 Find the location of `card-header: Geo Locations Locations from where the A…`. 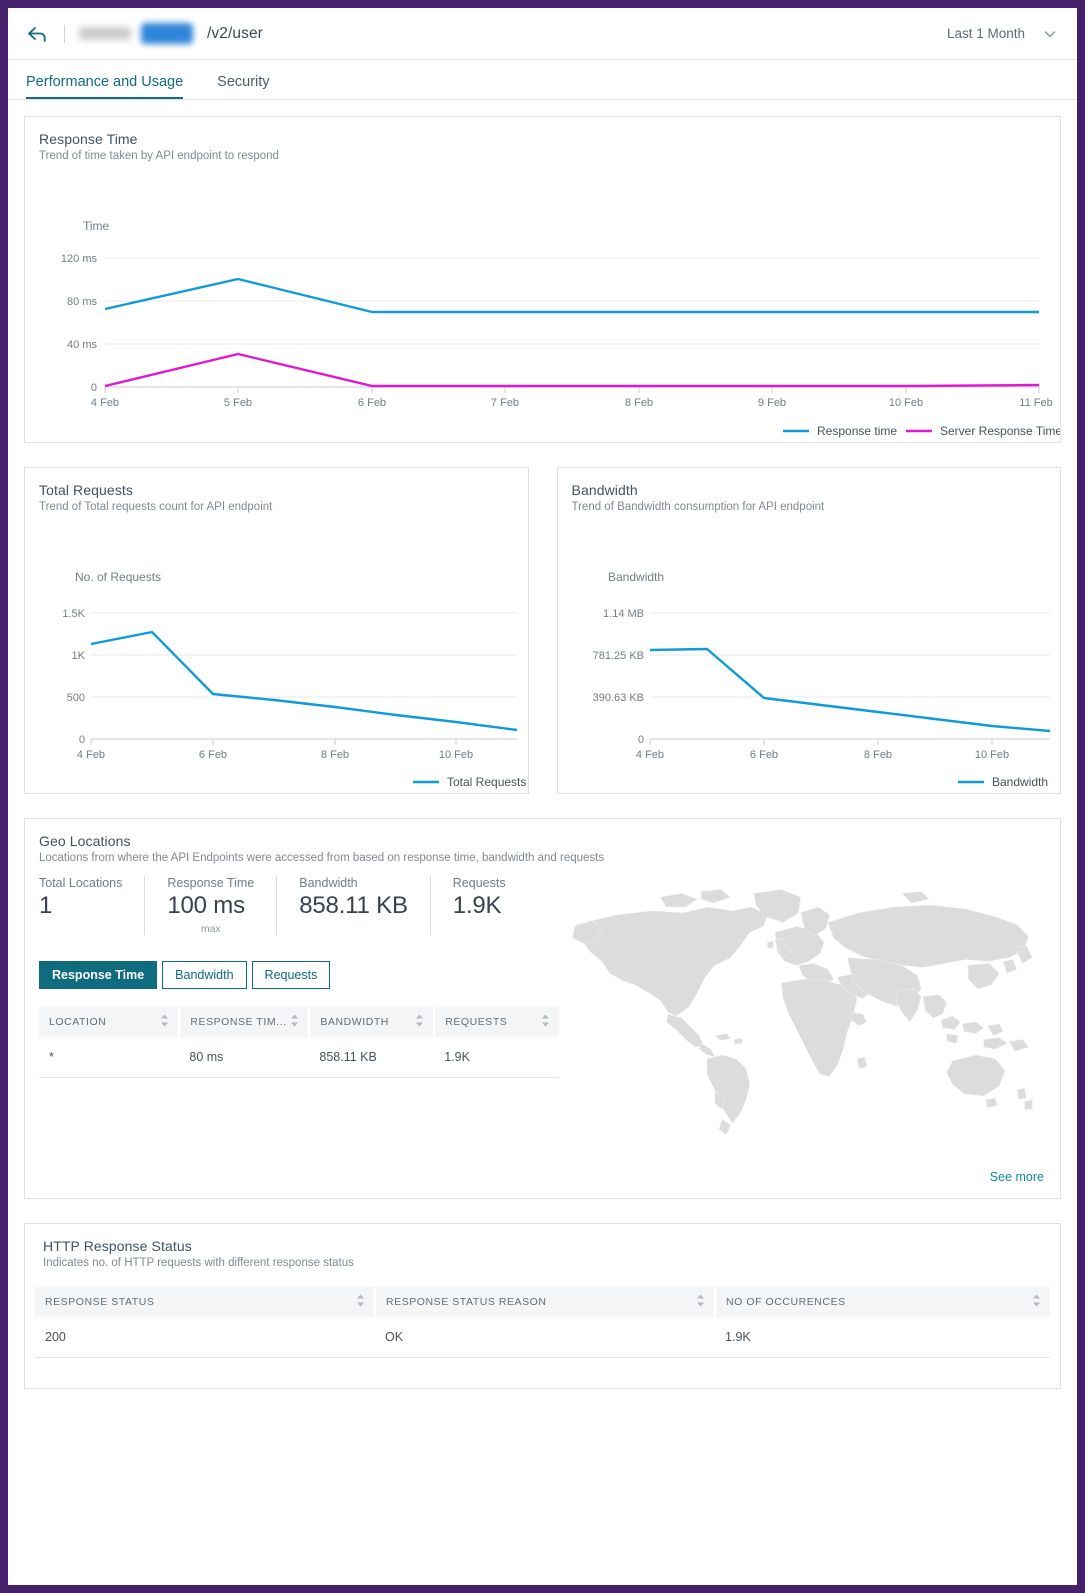

card-header: Geo Locations Locations from where the A… is located at coordinates (542, 841).